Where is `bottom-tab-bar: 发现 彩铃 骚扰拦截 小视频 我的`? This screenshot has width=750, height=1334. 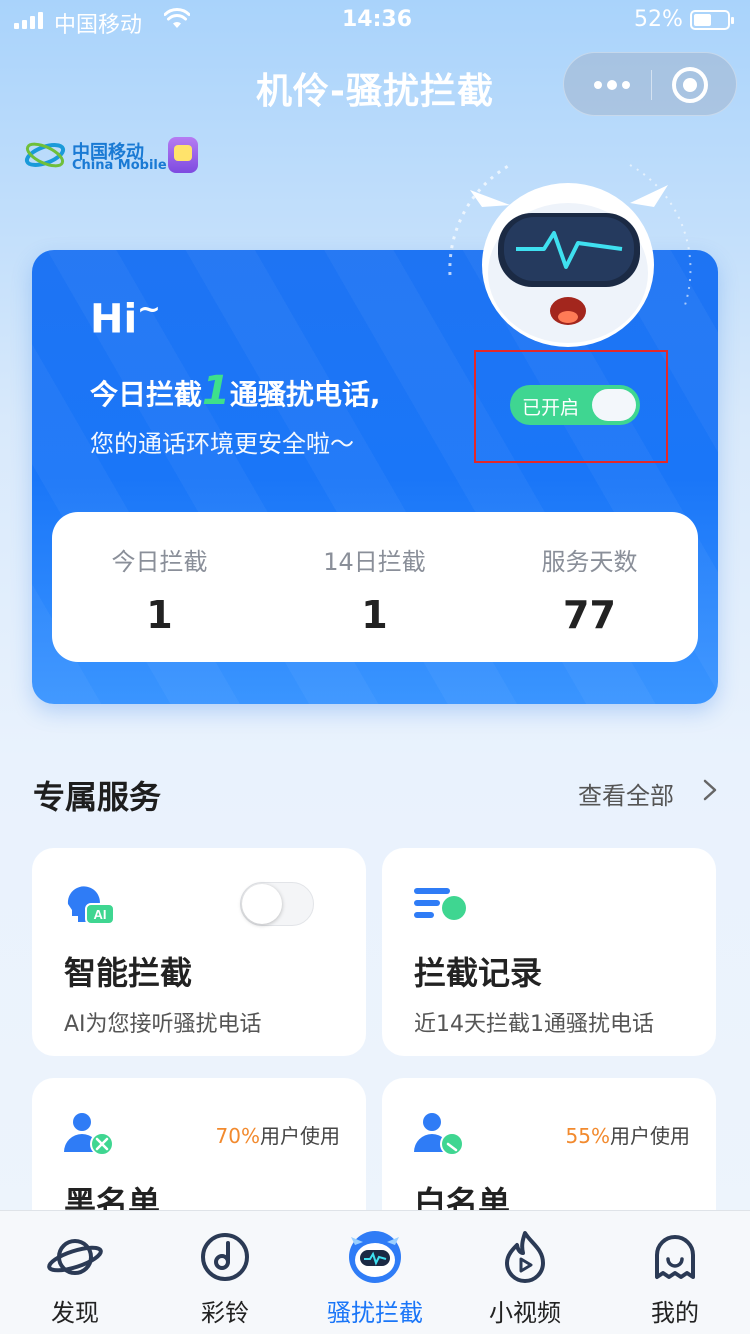
bottom-tab-bar: 发现 彩铃 骚扰拦截 小视频 我的 is located at coordinates (375, 1272).